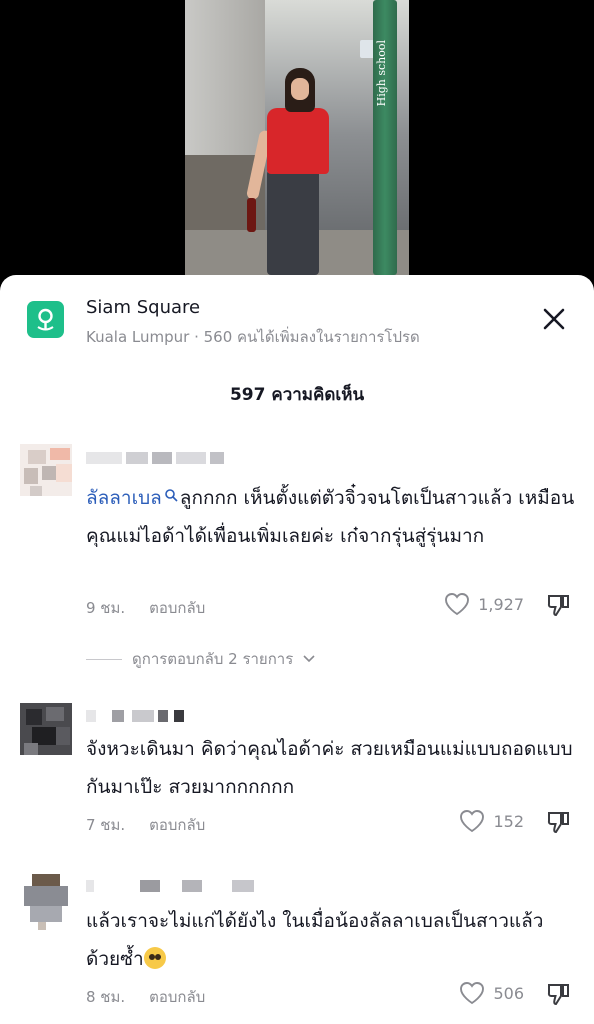 This screenshot has width=594, height=1024. Describe the element at coordinates (106, 825) in the screenshot. I see `comment-time: 7 ชม.` at that location.